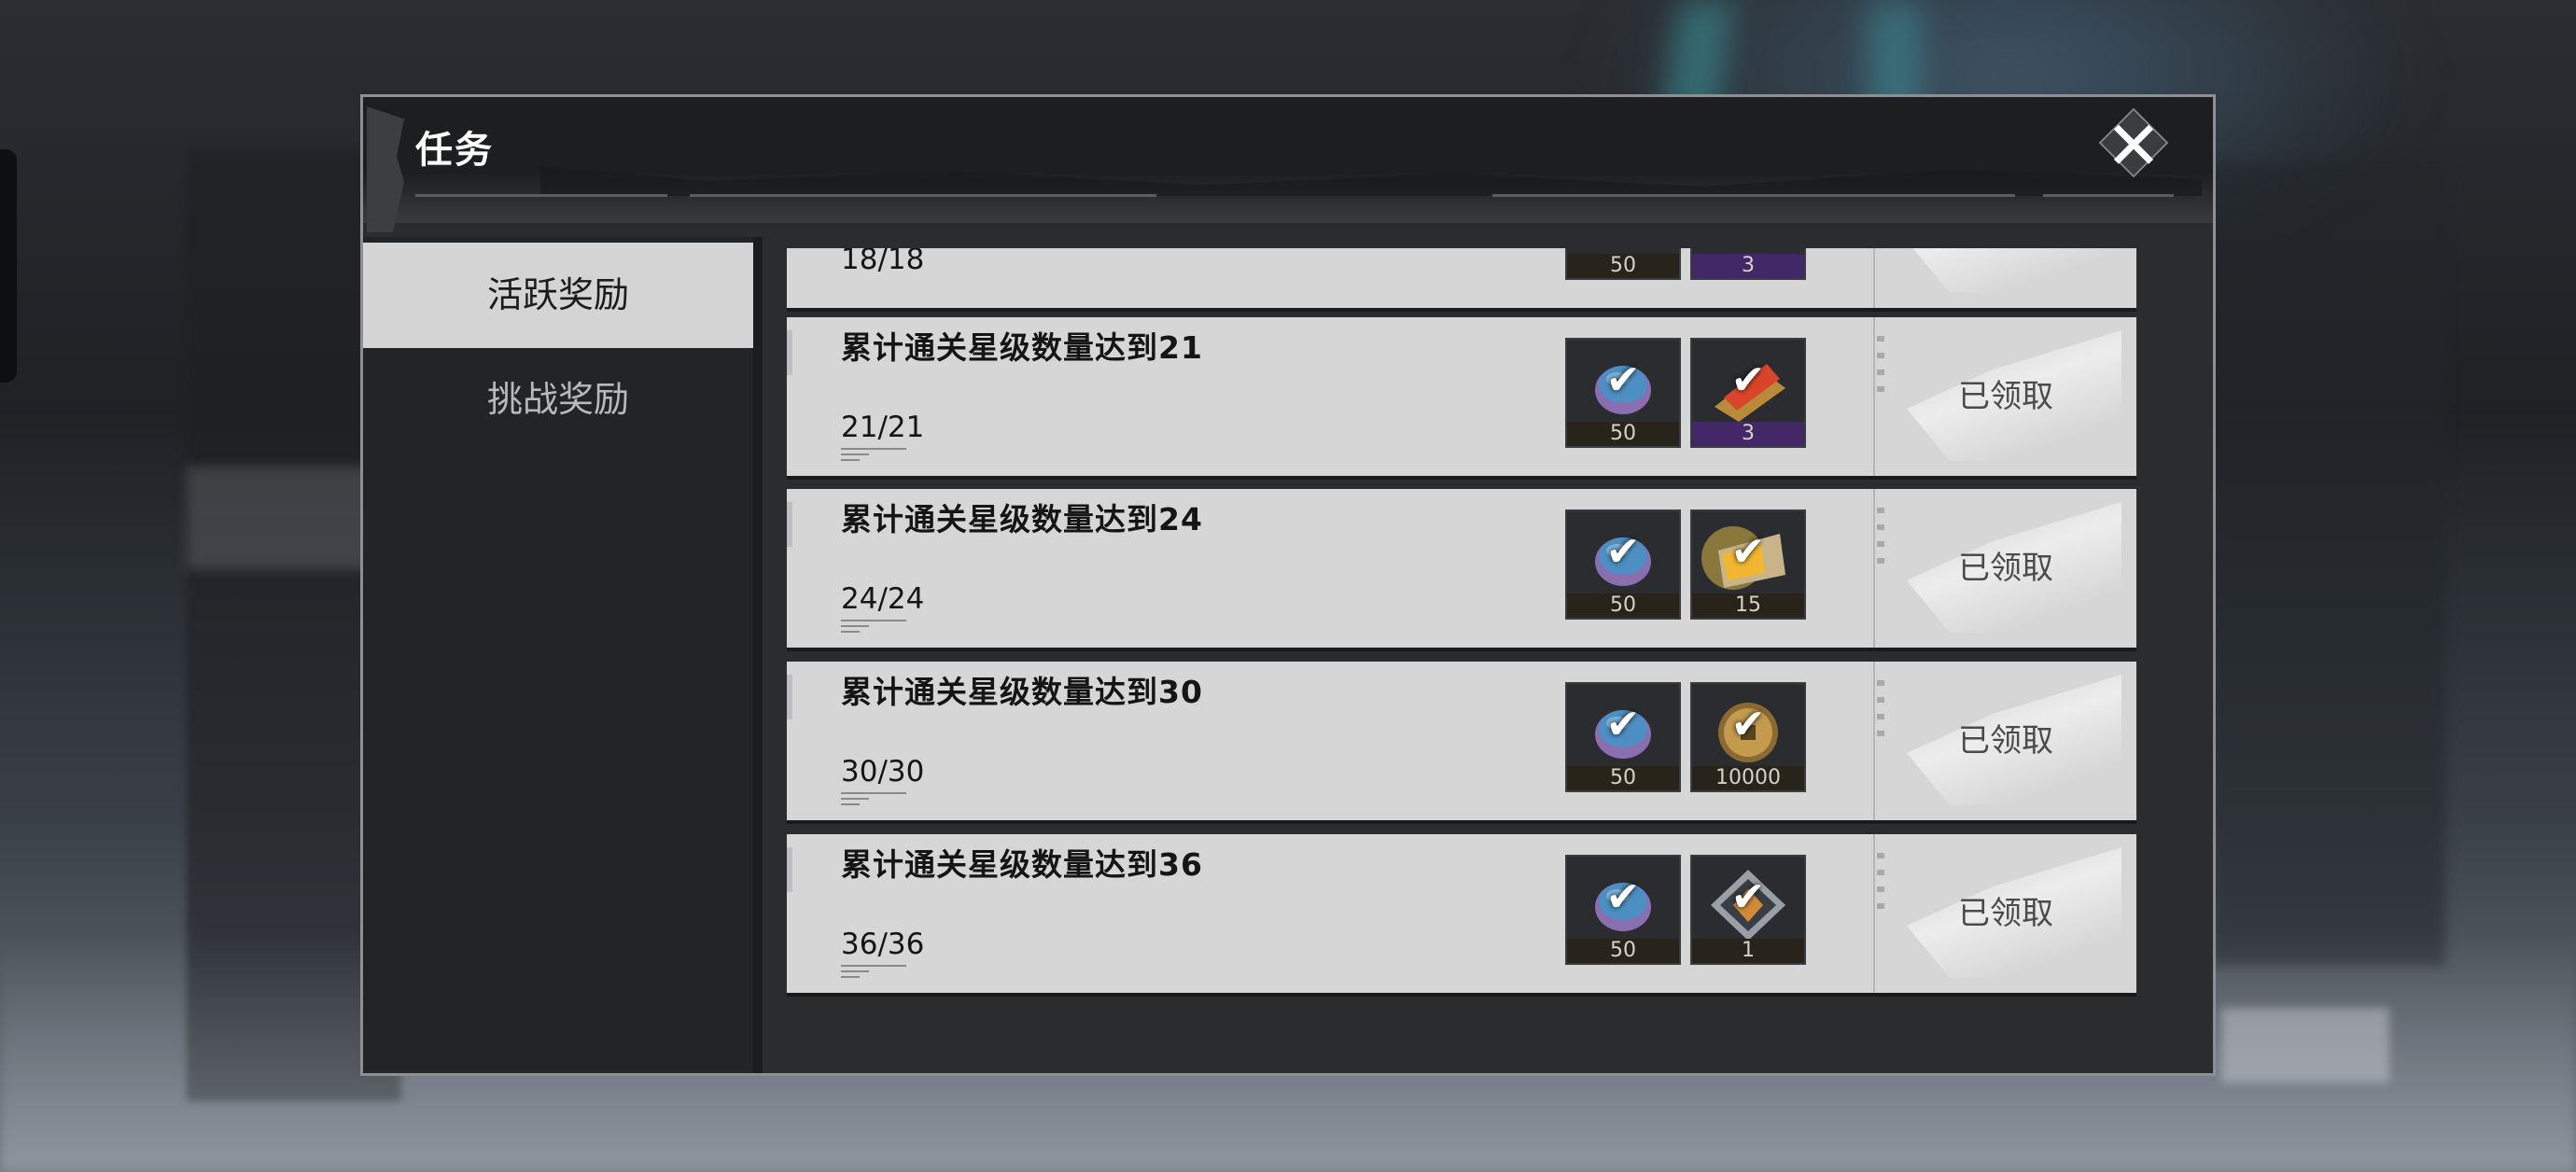  Describe the element at coordinates (1461, 568) in the screenshot. I see `task-card: 累计通关星级数量达到24 24/24 ✔ 50 ✔ 15 已领取` at that location.